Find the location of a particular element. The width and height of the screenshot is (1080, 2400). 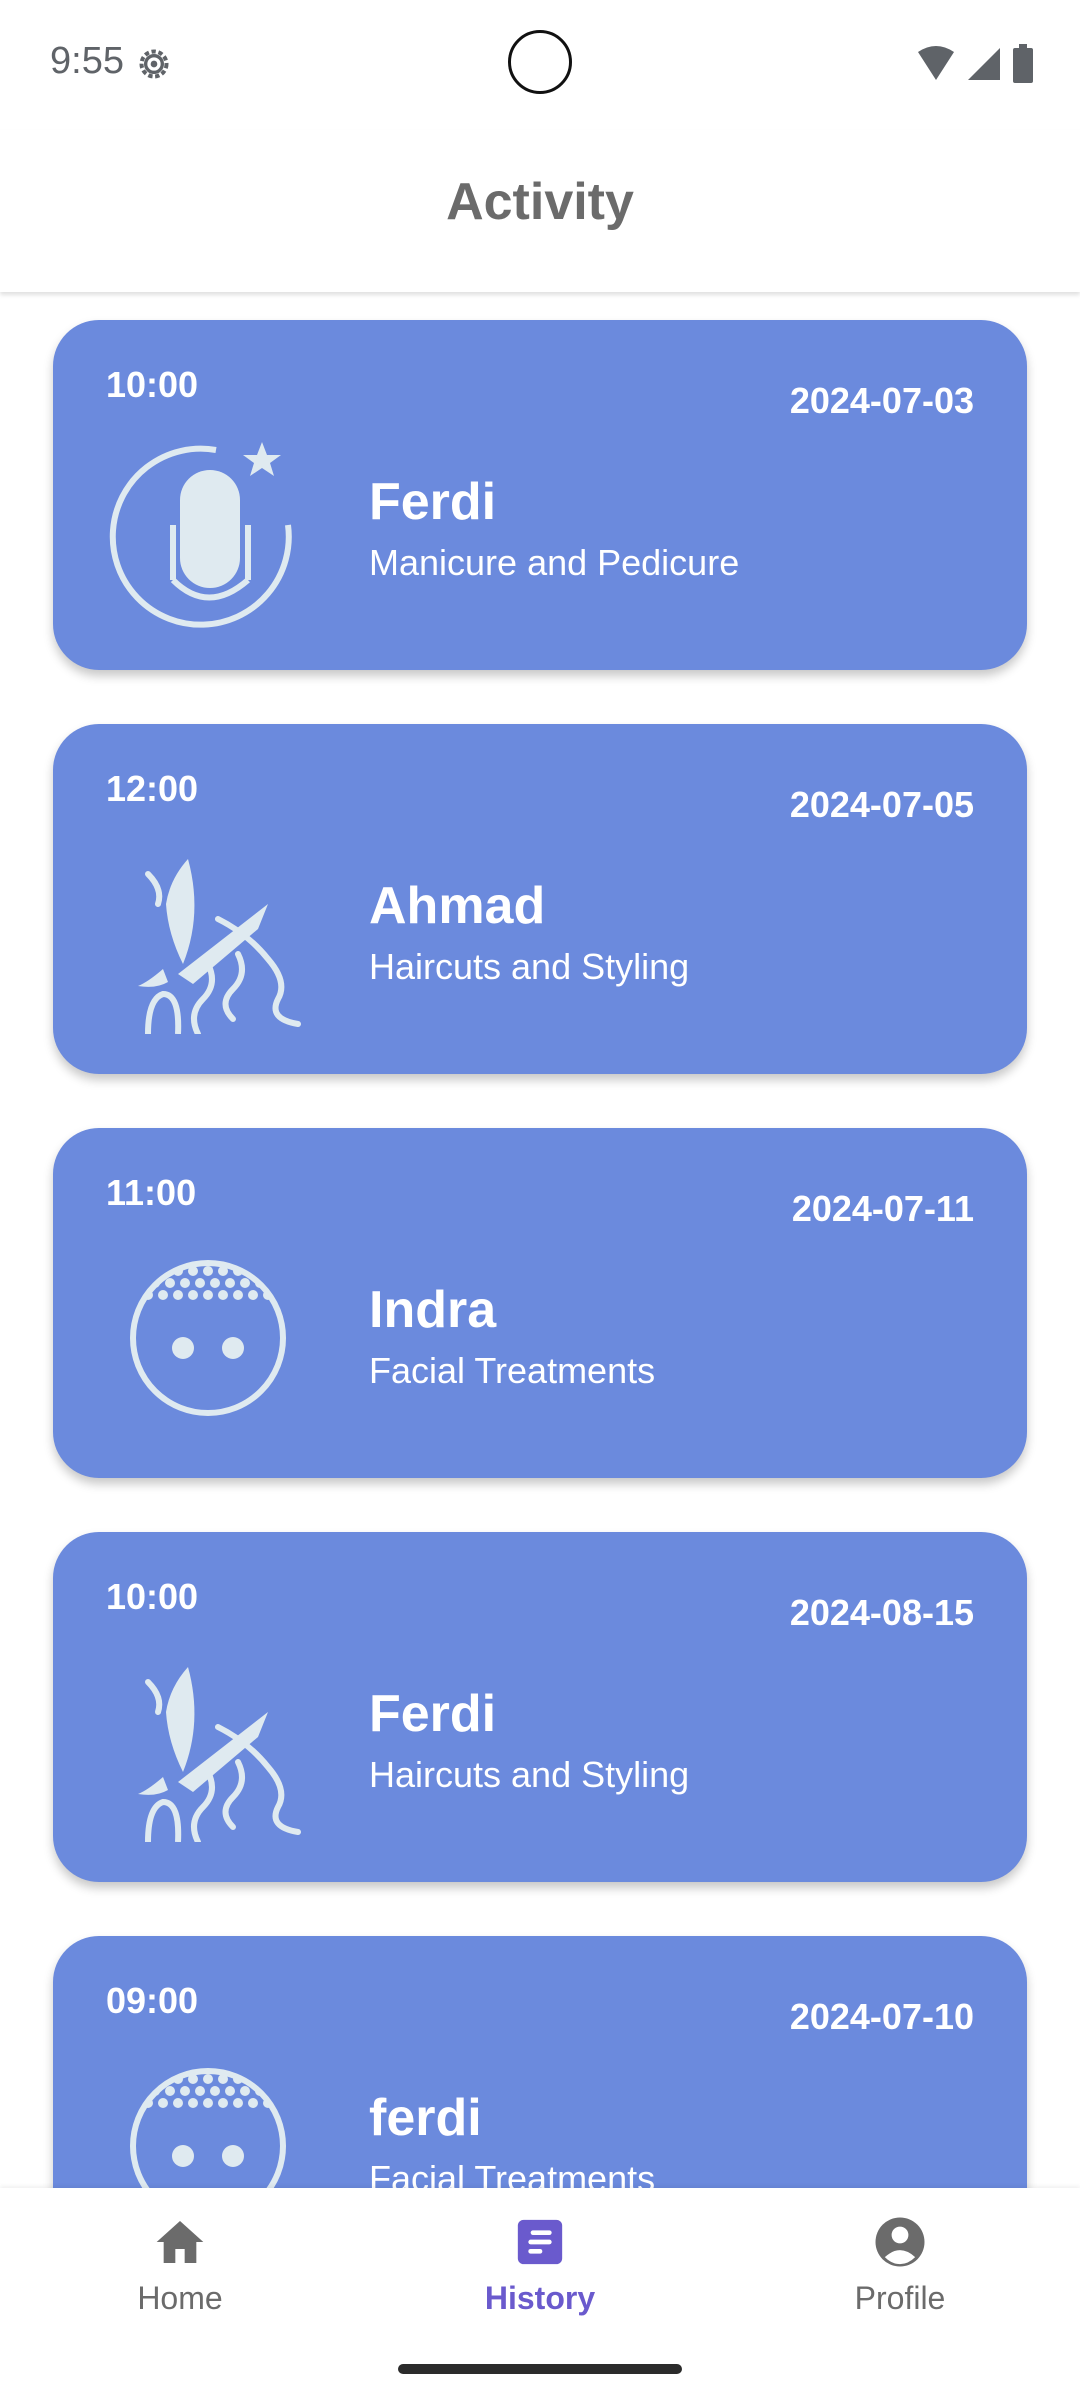

appointment-service: Manicure and Pedicure is located at coordinates (554, 562).